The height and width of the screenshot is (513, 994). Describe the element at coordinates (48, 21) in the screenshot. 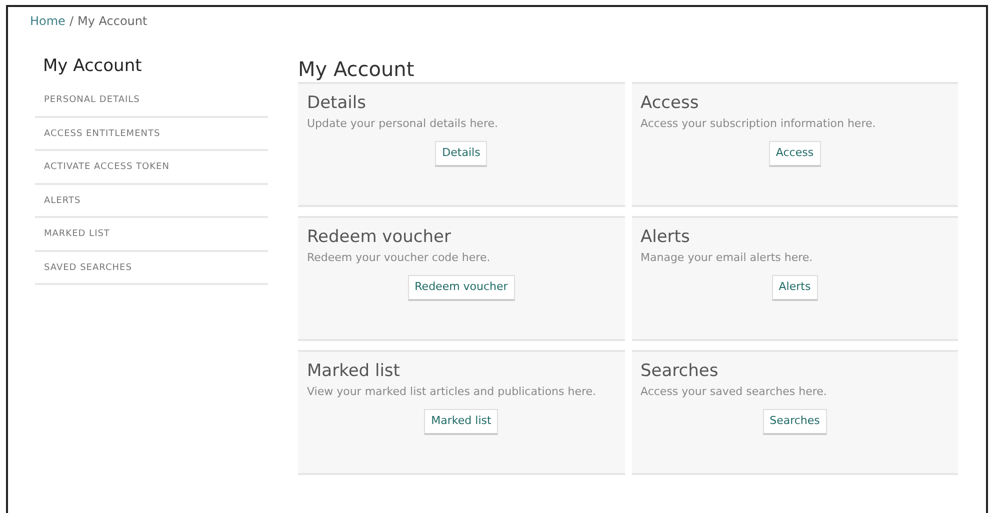

I see `breadcrumb-link: Home` at that location.